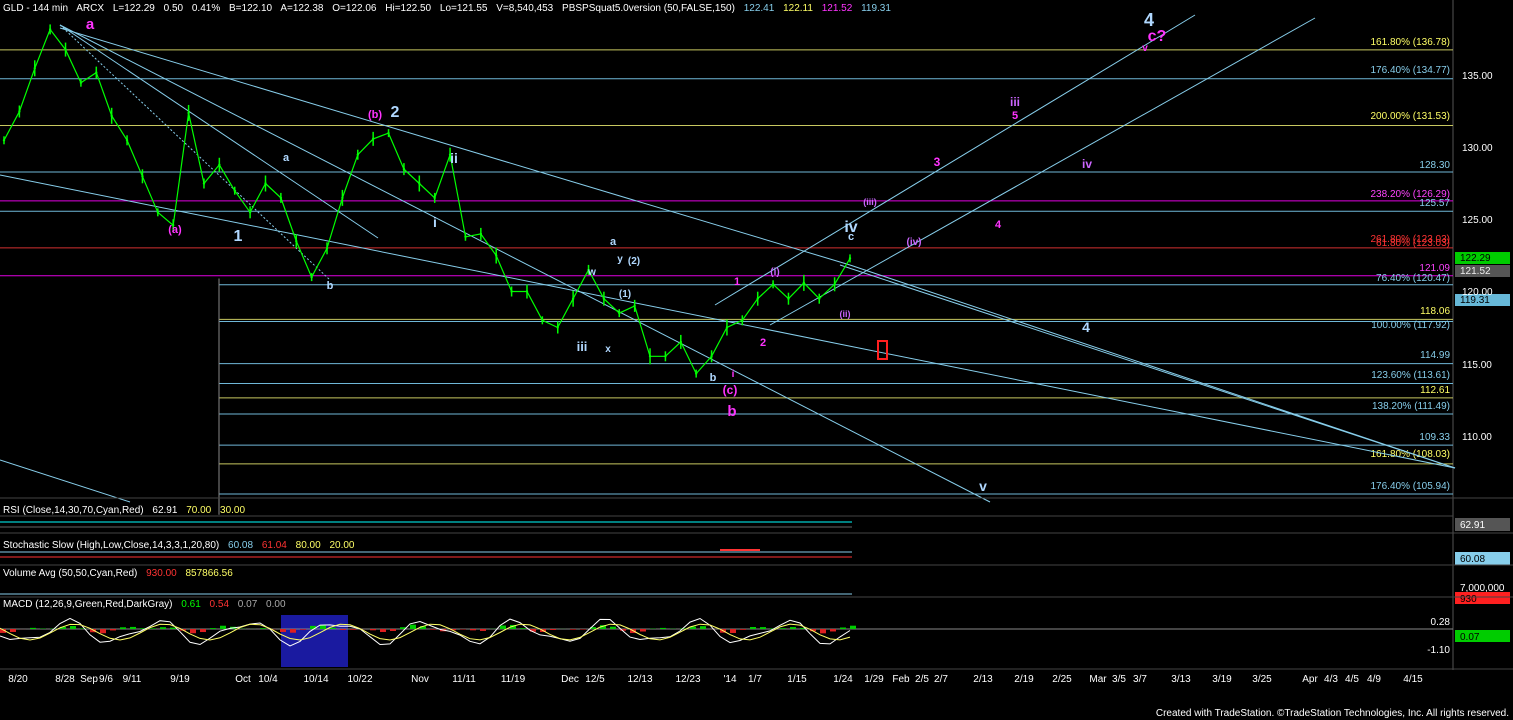  I want to click on x-tick-label: 12/13, so click(639, 679).